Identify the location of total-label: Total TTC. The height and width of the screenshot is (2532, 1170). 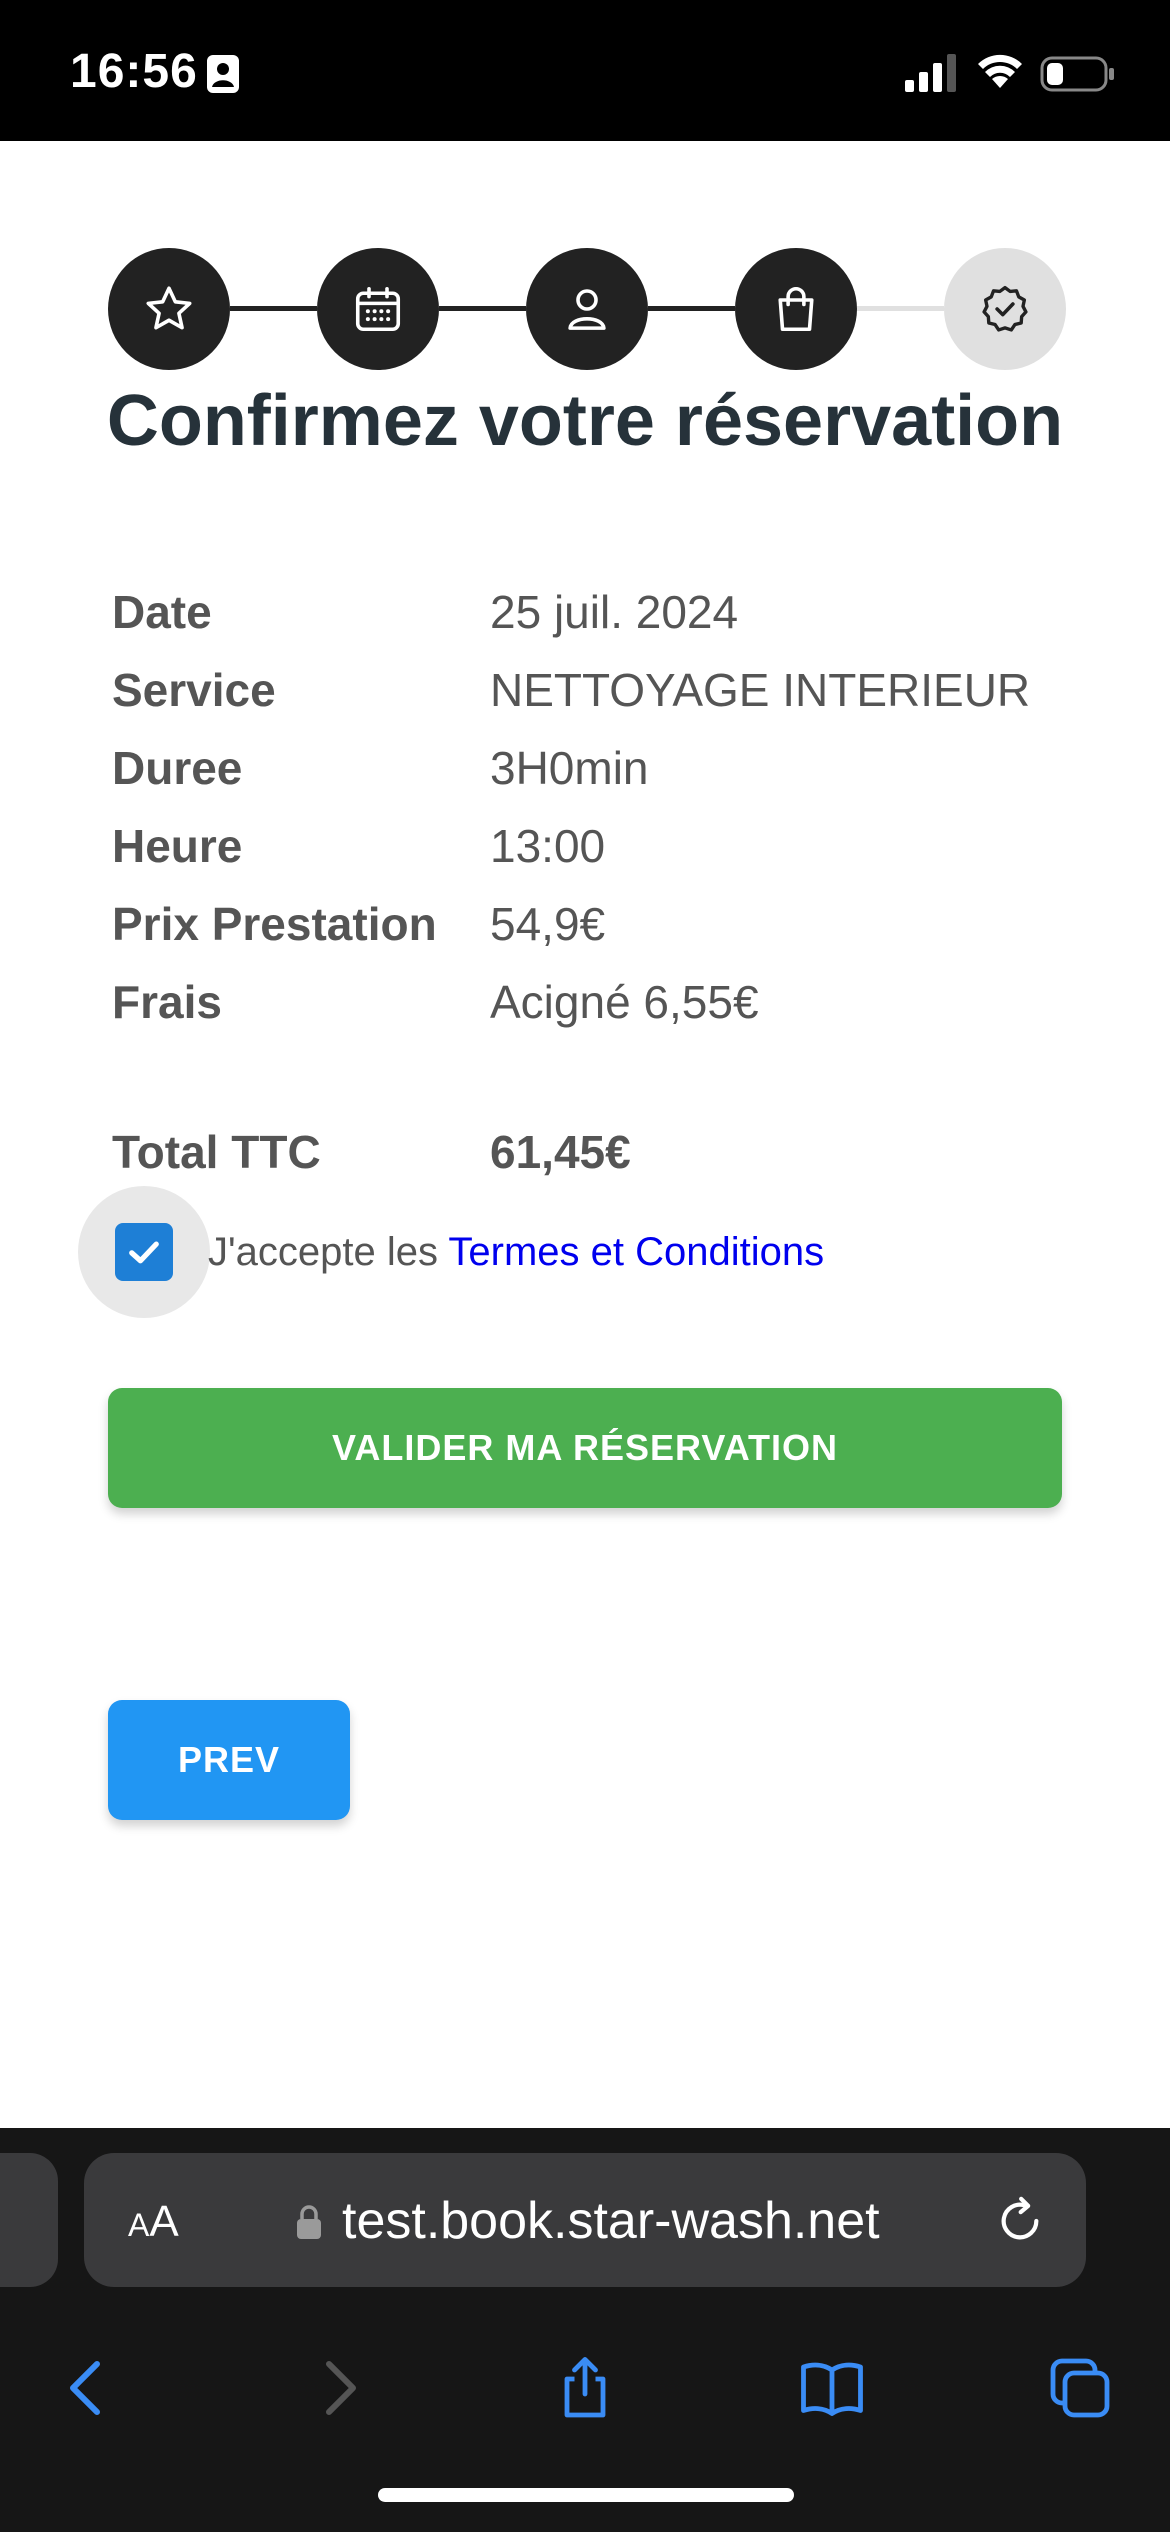
(216, 1152).